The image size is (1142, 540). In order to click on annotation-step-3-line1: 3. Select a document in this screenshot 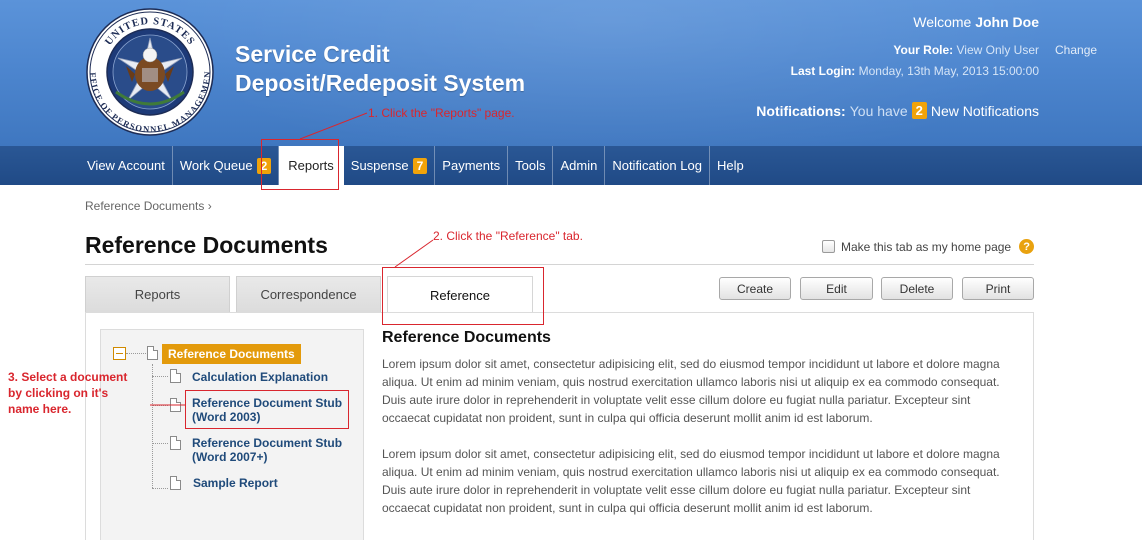, I will do `click(68, 377)`.